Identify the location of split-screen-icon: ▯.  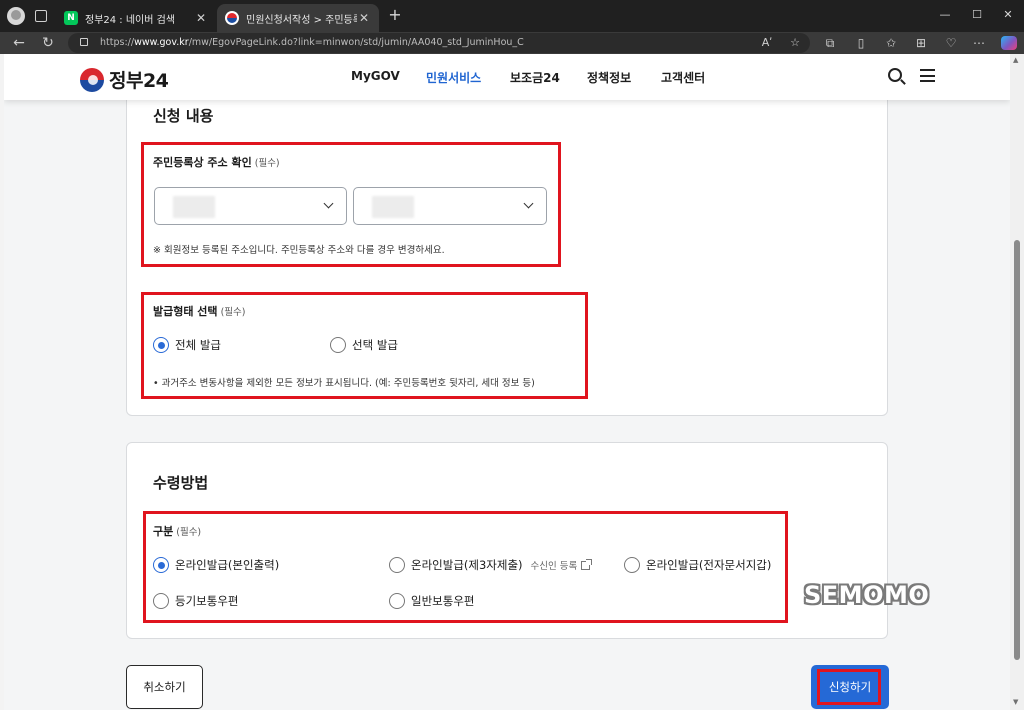
(861, 43).